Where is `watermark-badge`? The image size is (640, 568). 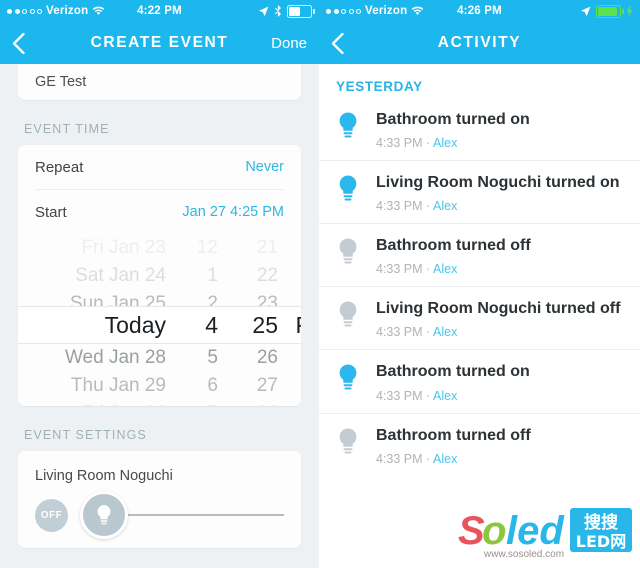
watermark-badge is located at coordinates (601, 530).